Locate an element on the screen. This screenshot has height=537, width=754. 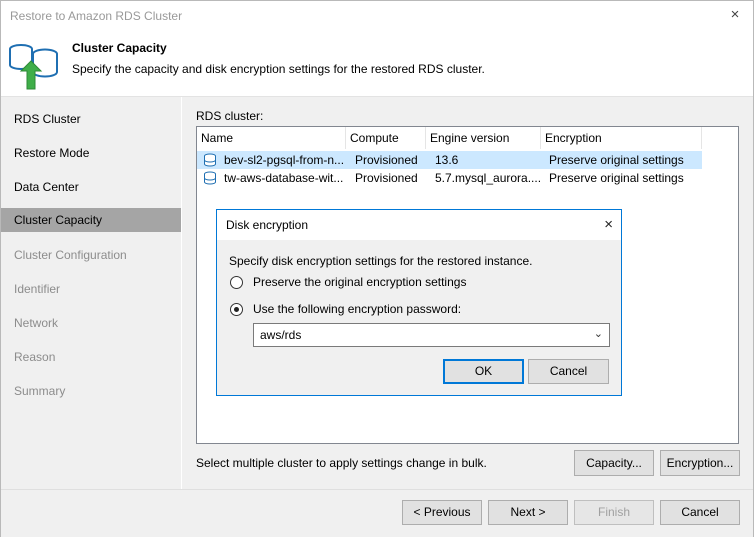
previous-button: < Previous is located at coordinates (442, 512).